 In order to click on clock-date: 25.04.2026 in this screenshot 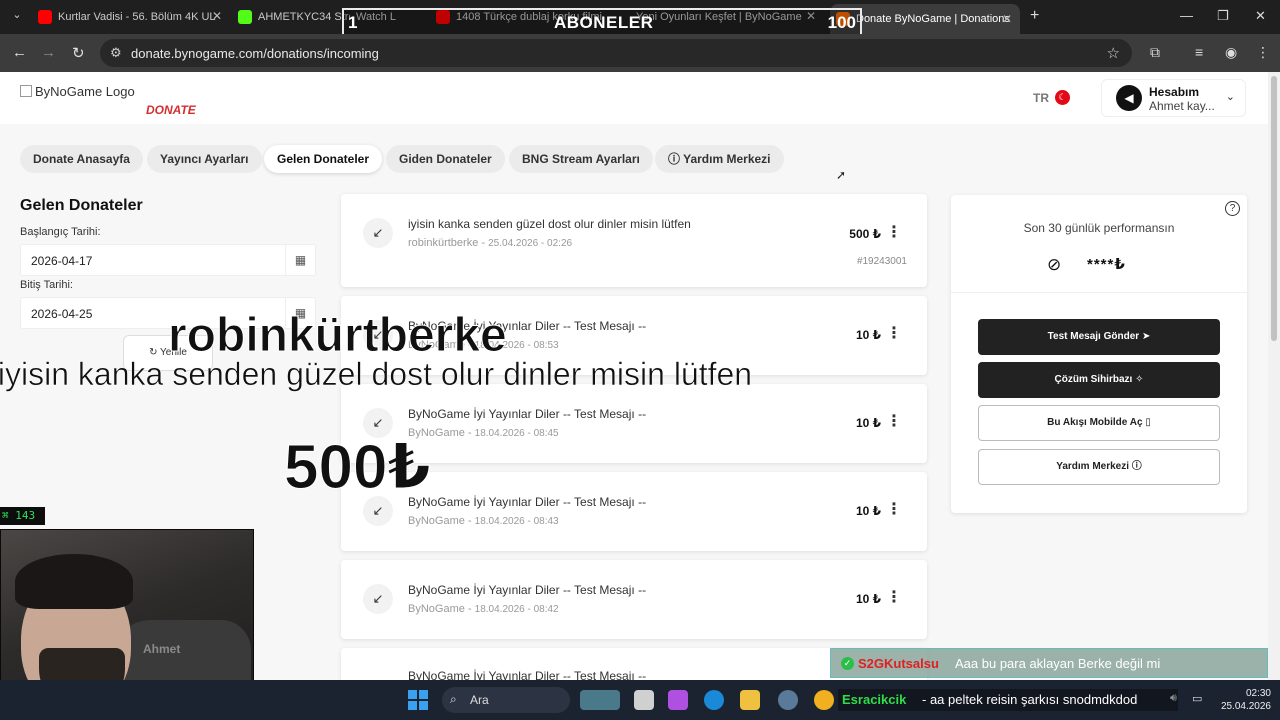, I will do `click(1245, 706)`.